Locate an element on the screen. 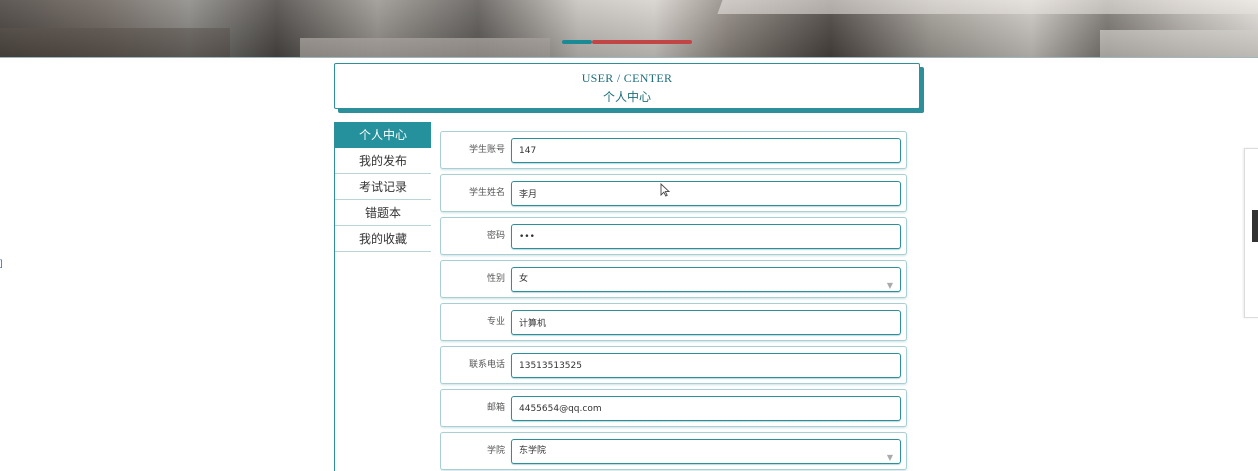 The height and width of the screenshot is (471, 1258). banner-overlay is located at coordinates (629, 28).